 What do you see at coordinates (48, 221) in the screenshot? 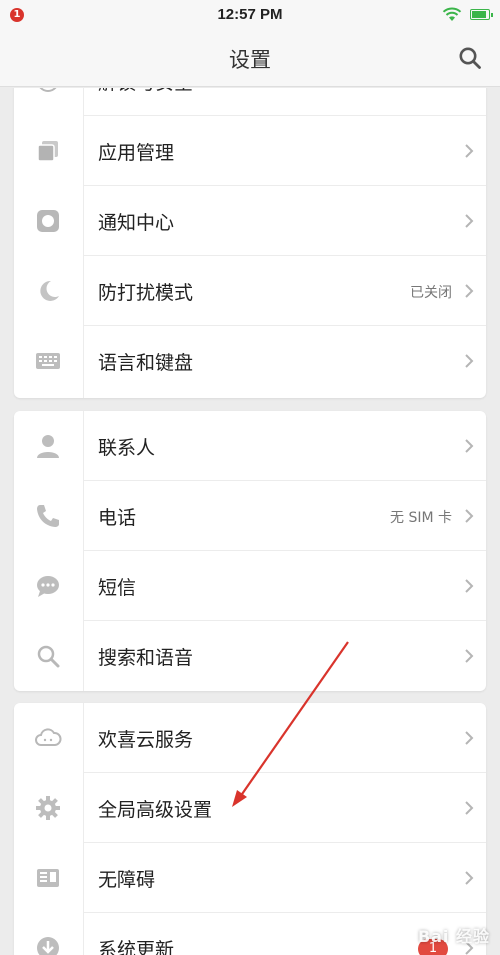
I see `notification-icon` at bounding box center [48, 221].